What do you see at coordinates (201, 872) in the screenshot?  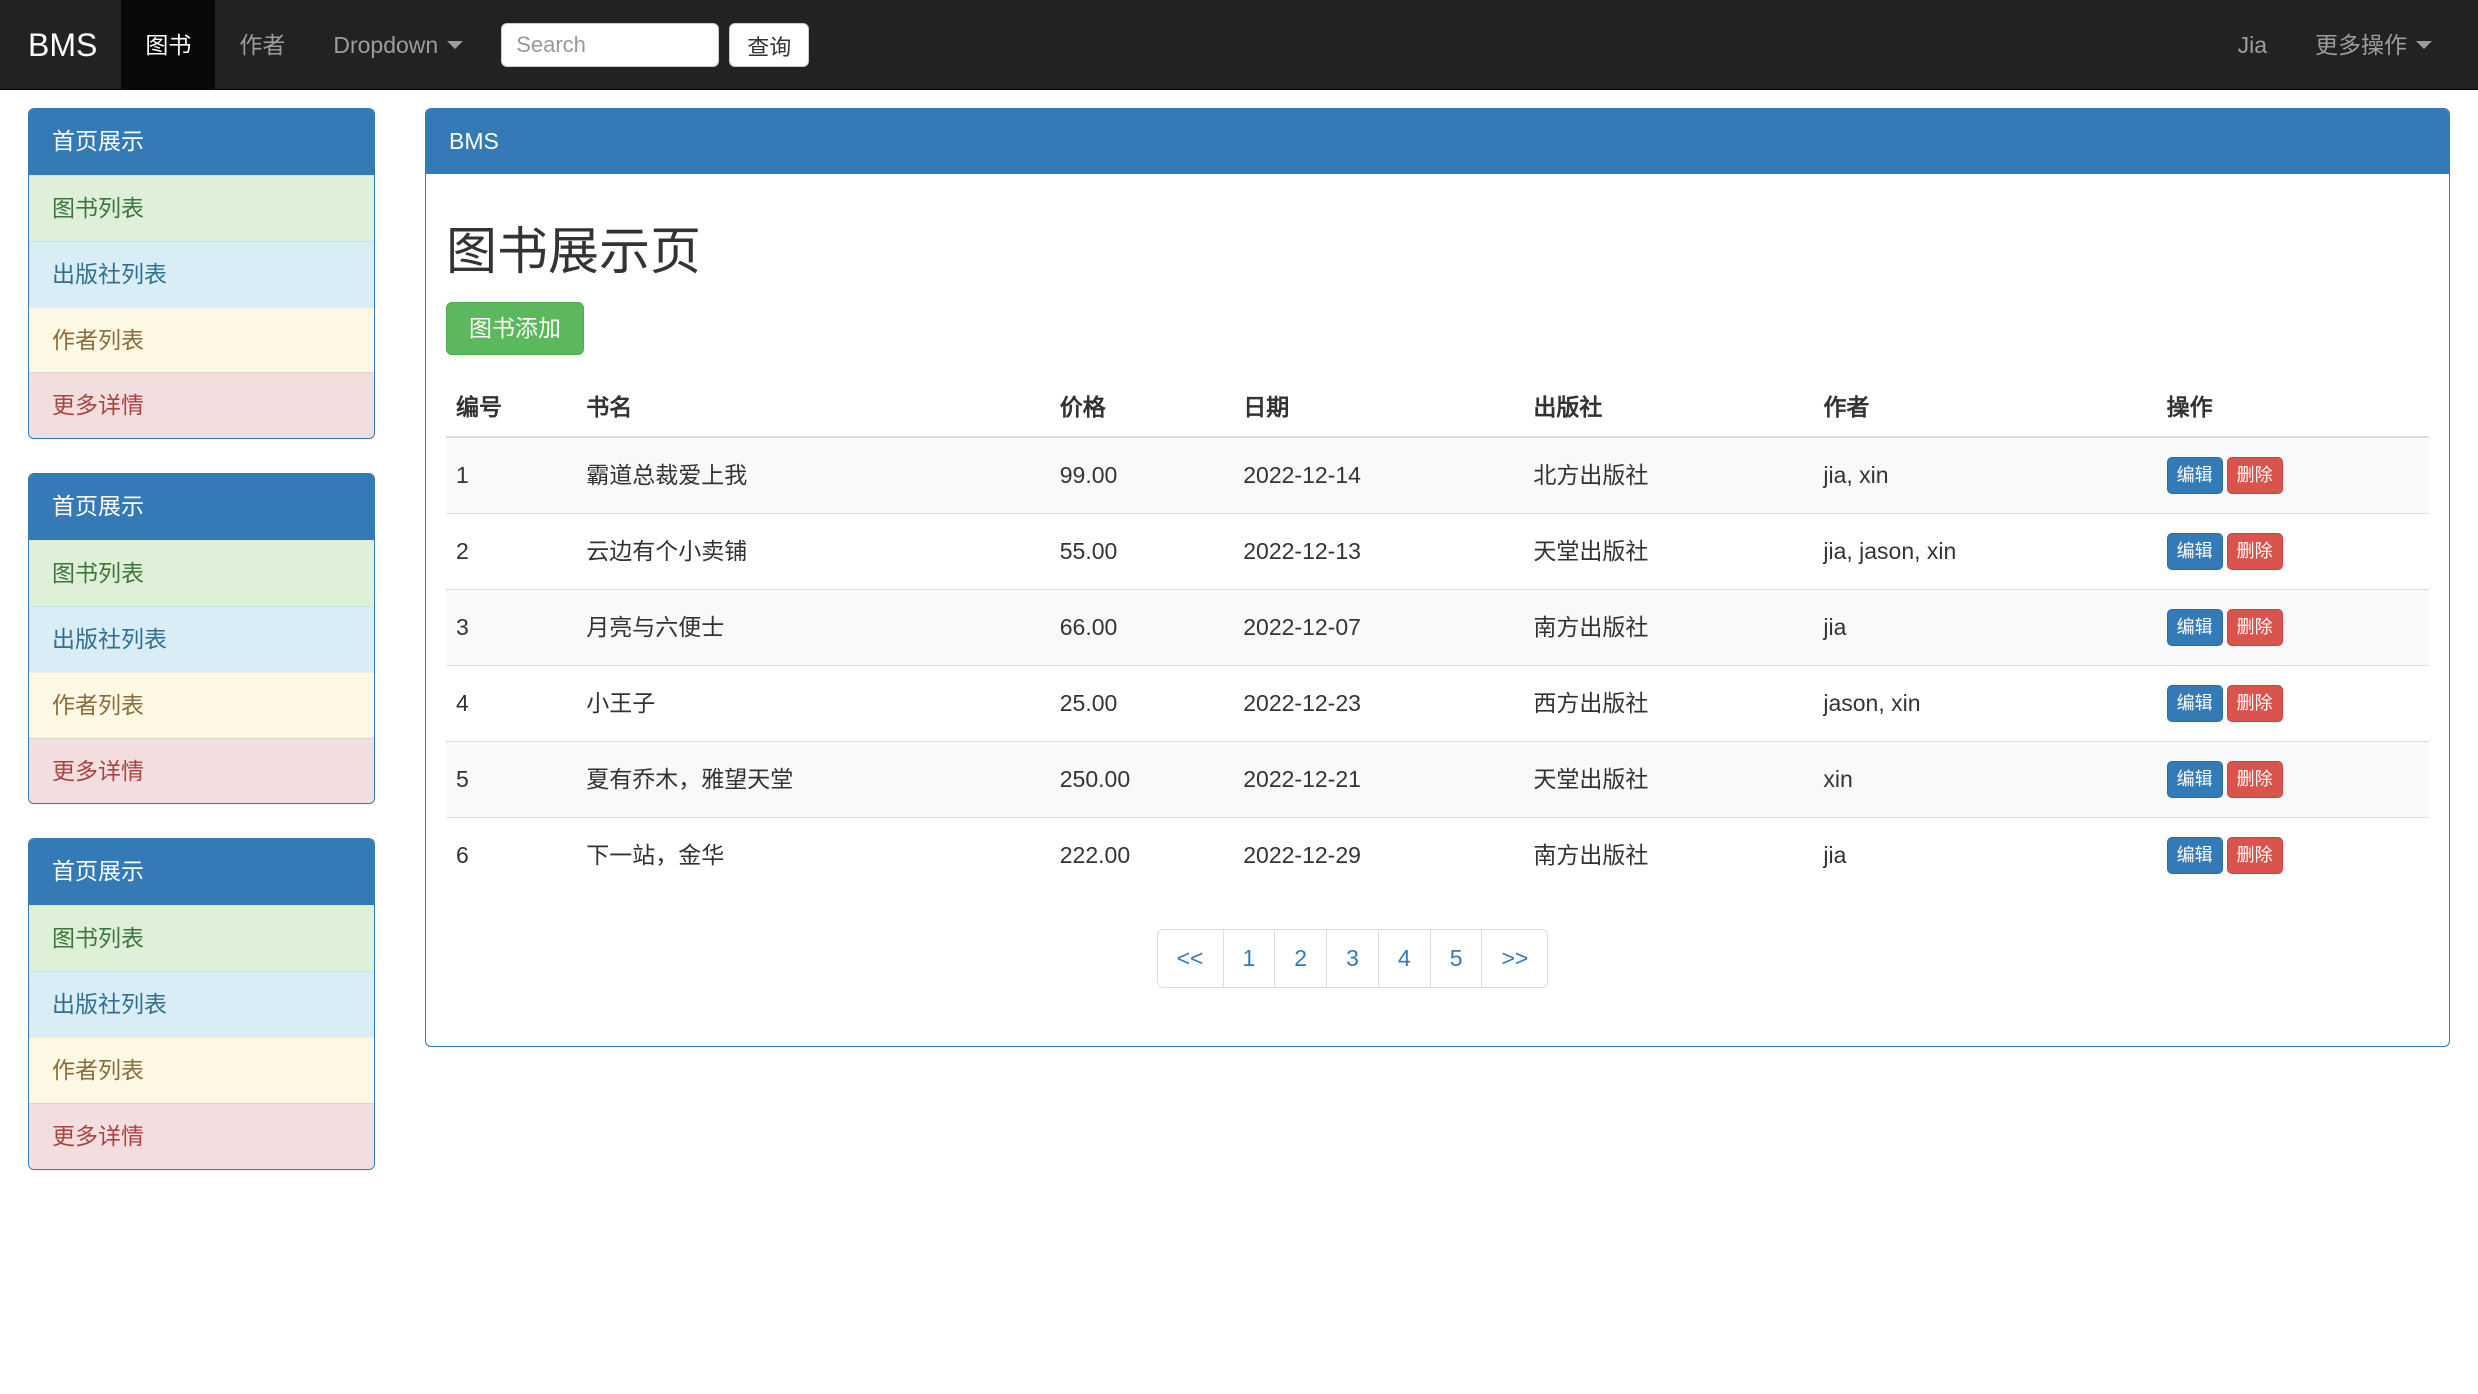 I see `sidebar-panel-3-heading: 首页展示` at bounding box center [201, 872].